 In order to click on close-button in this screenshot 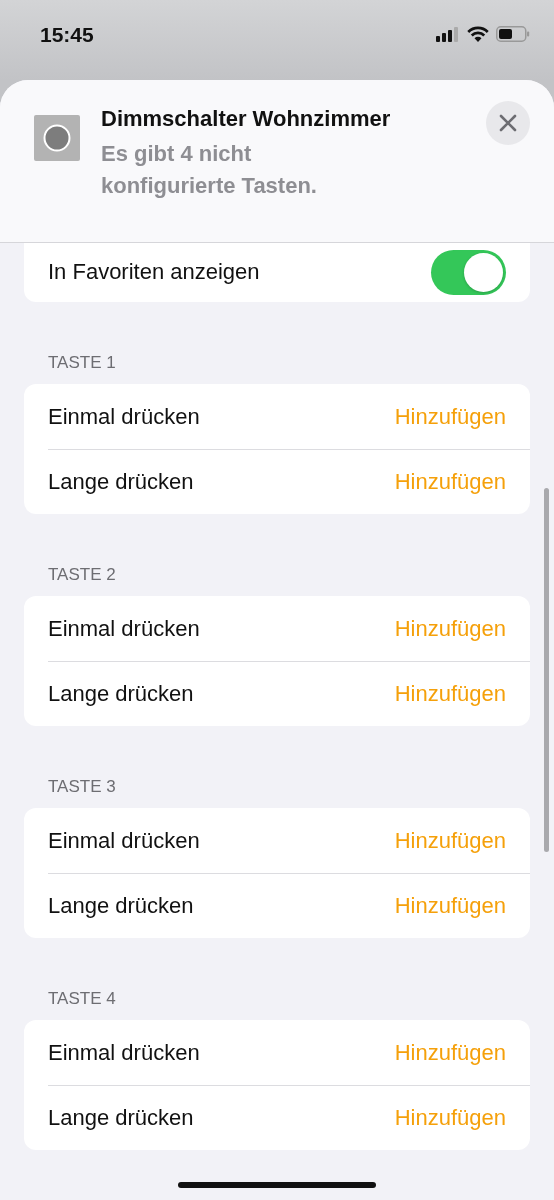, I will do `click(508, 123)`.